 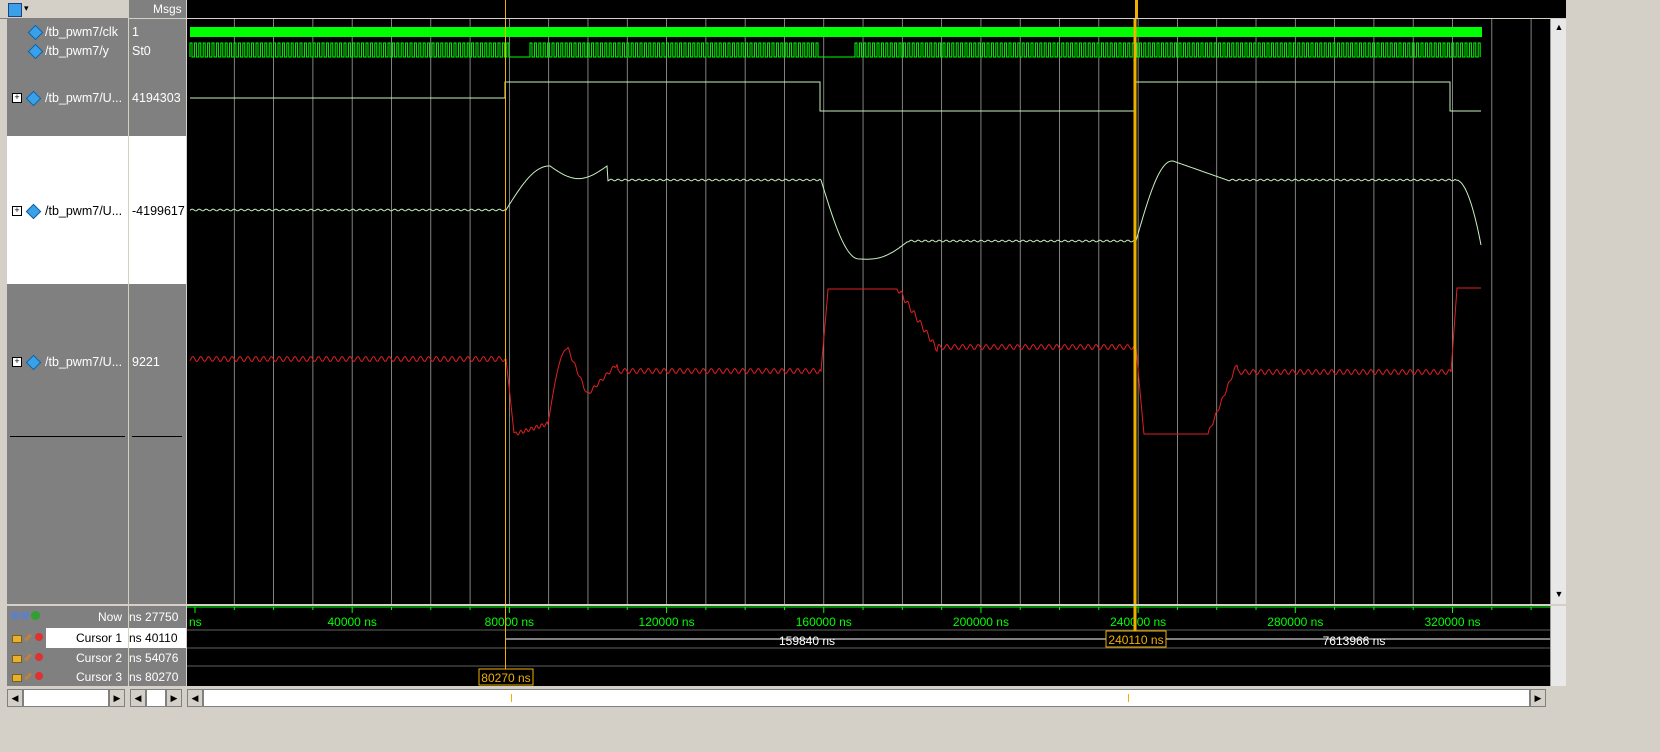 I want to click on clk-waveform, so click(x=836, y=32).